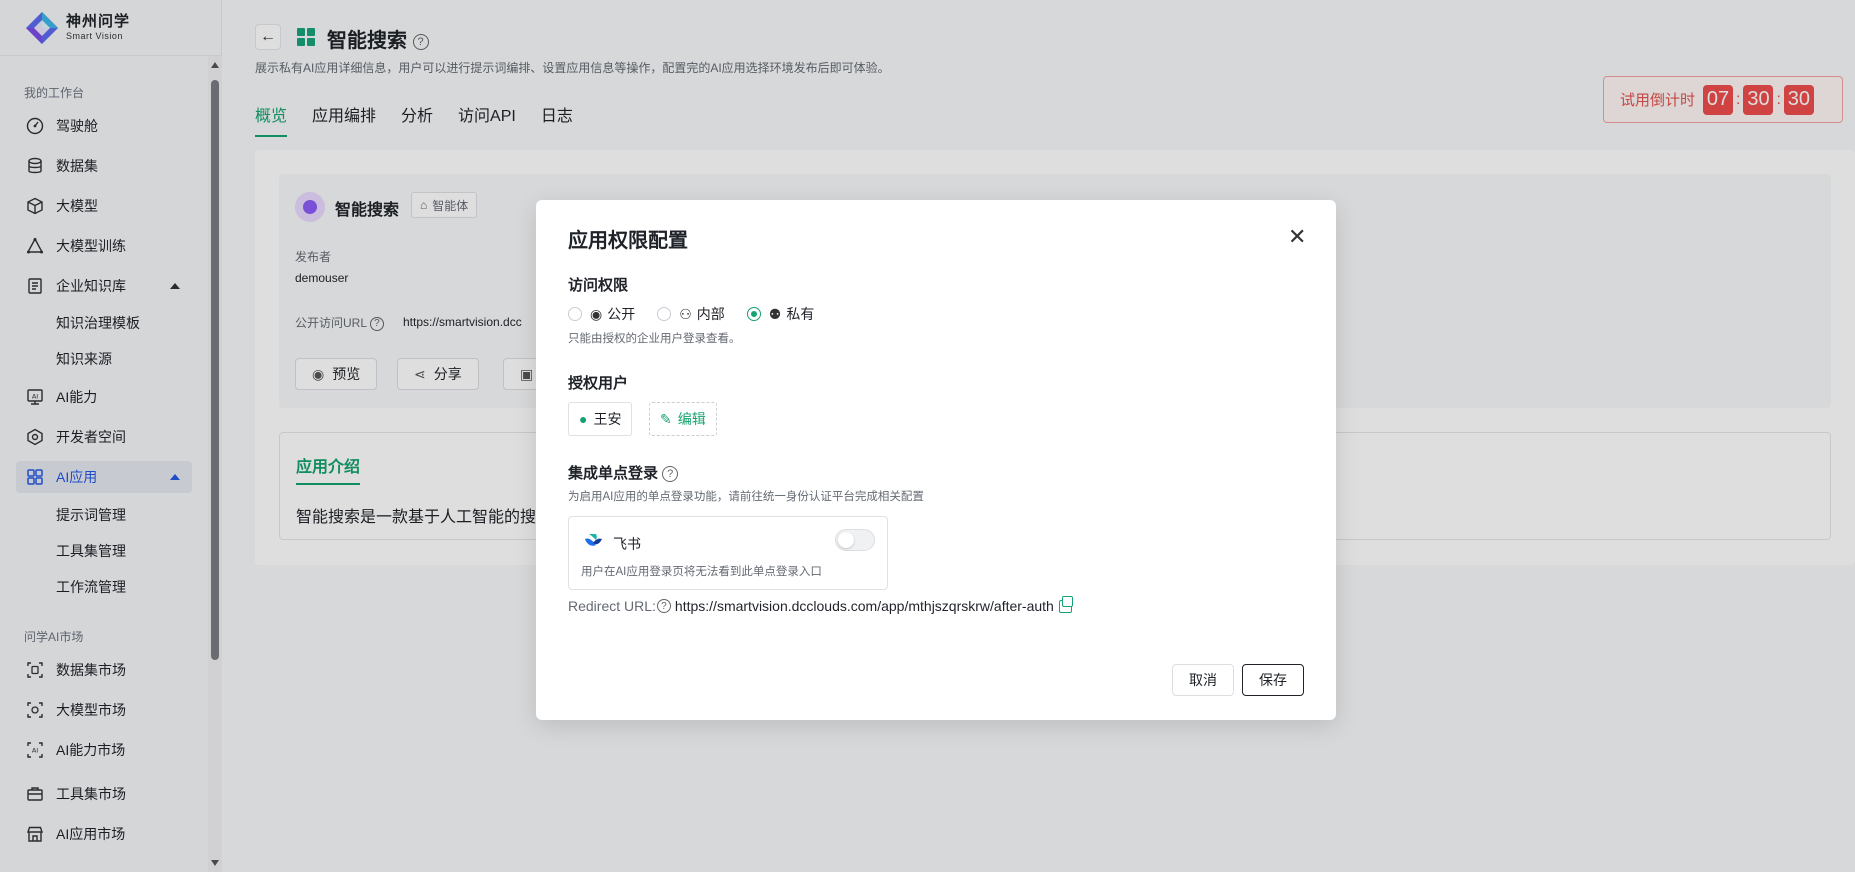 The width and height of the screenshot is (1855, 872). What do you see at coordinates (685, 313) in the screenshot?
I see `user-lock-icon: ⚇` at bounding box center [685, 313].